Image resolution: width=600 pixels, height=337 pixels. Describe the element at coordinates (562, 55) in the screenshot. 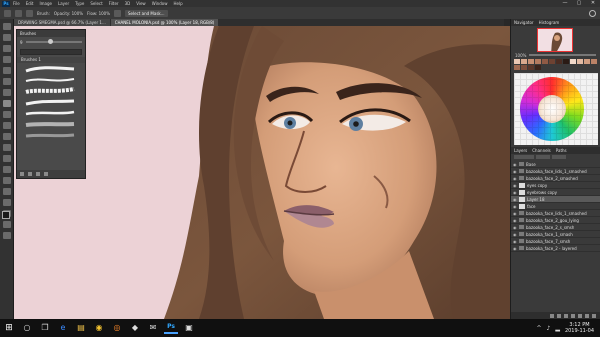

I see `navigator-zoom-slider` at that location.